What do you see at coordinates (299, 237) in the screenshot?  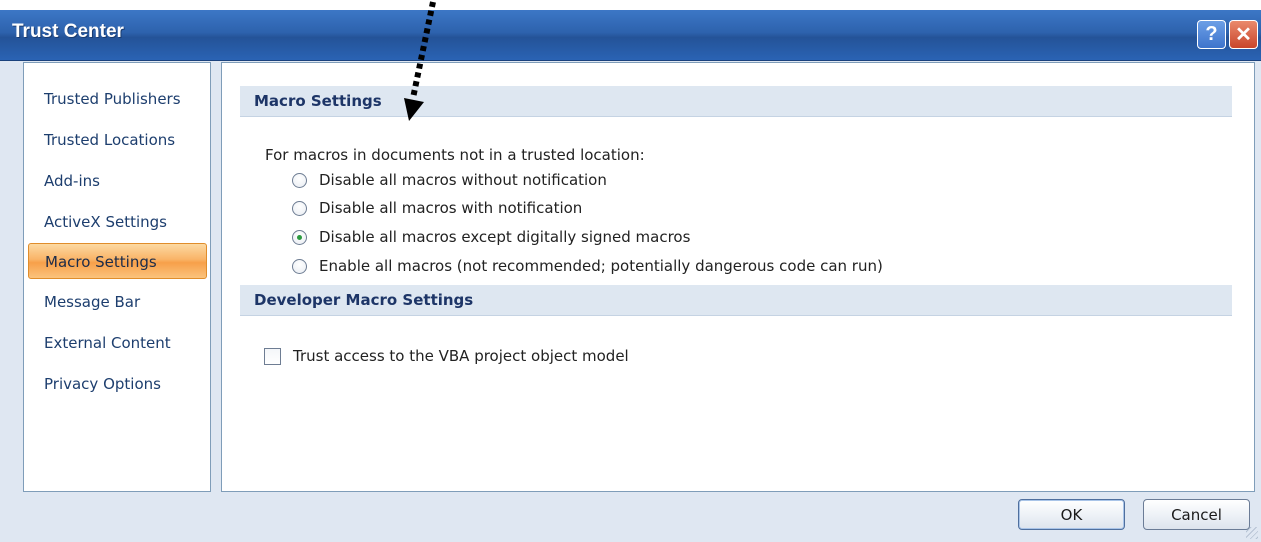 I see `radio-button-selected` at bounding box center [299, 237].